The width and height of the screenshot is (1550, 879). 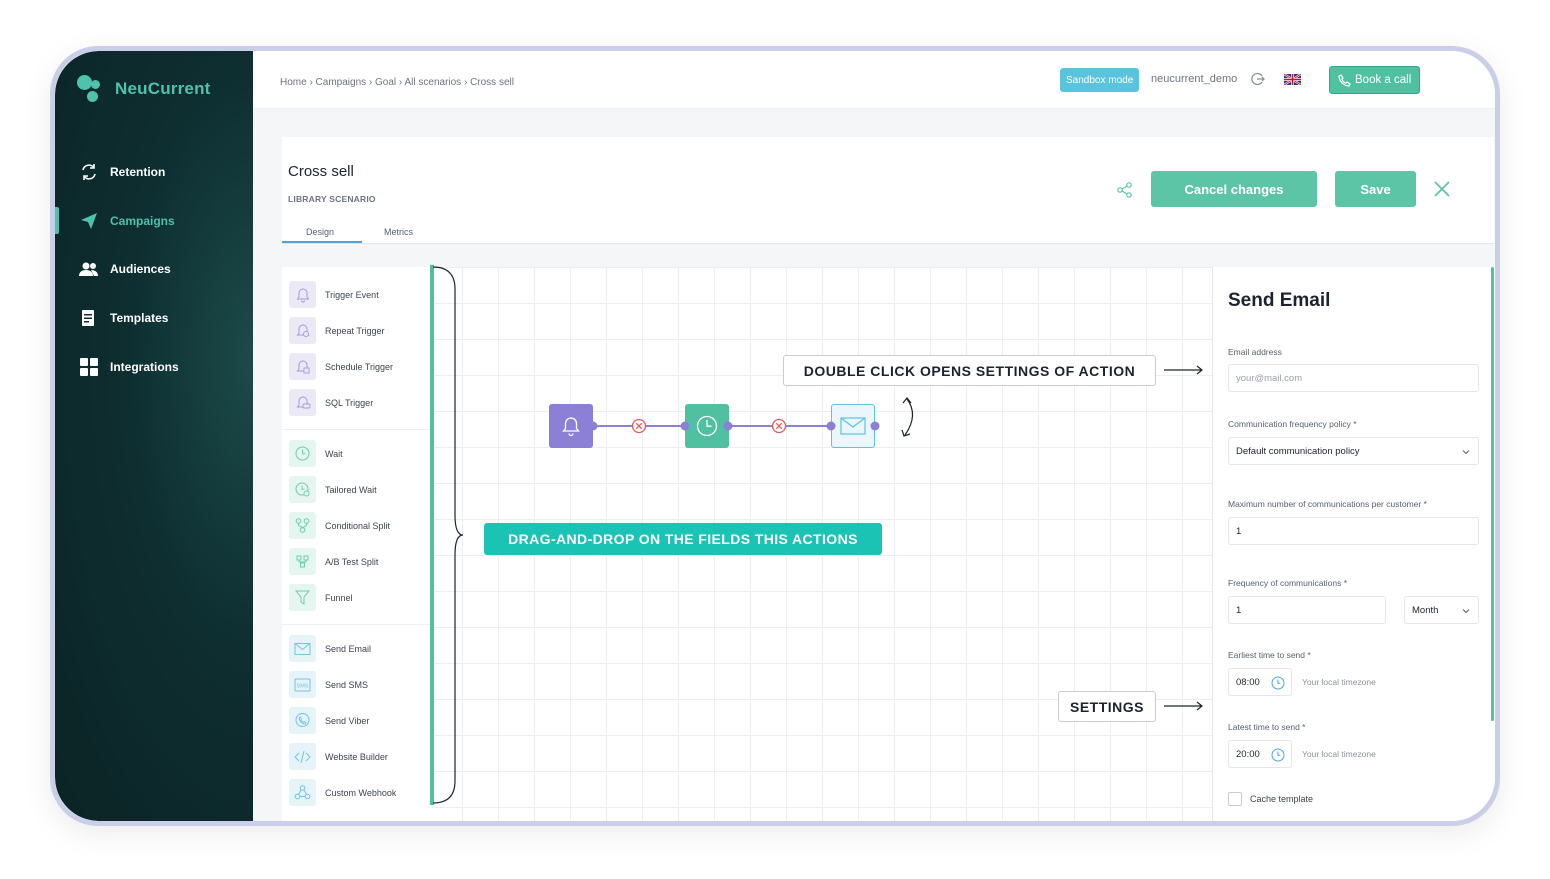 I want to click on palette-item-label: Send Email, so click(x=348, y=648).